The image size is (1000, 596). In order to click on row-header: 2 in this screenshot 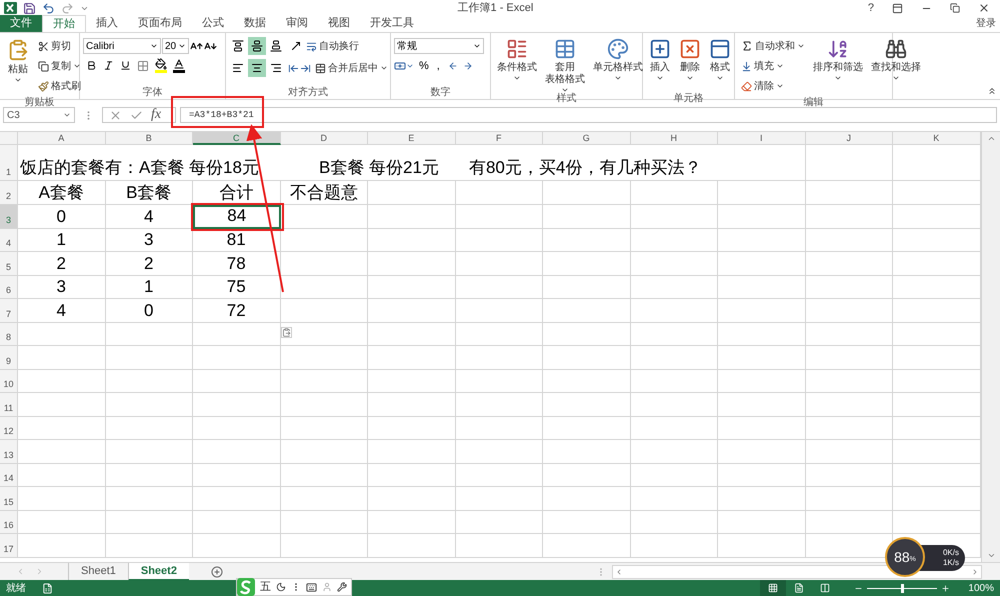, I will do `click(9, 193)`.